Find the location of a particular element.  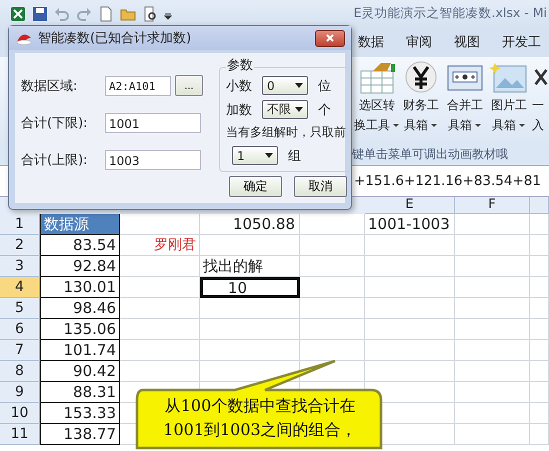

row-header: 7 is located at coordinates (20, 350).